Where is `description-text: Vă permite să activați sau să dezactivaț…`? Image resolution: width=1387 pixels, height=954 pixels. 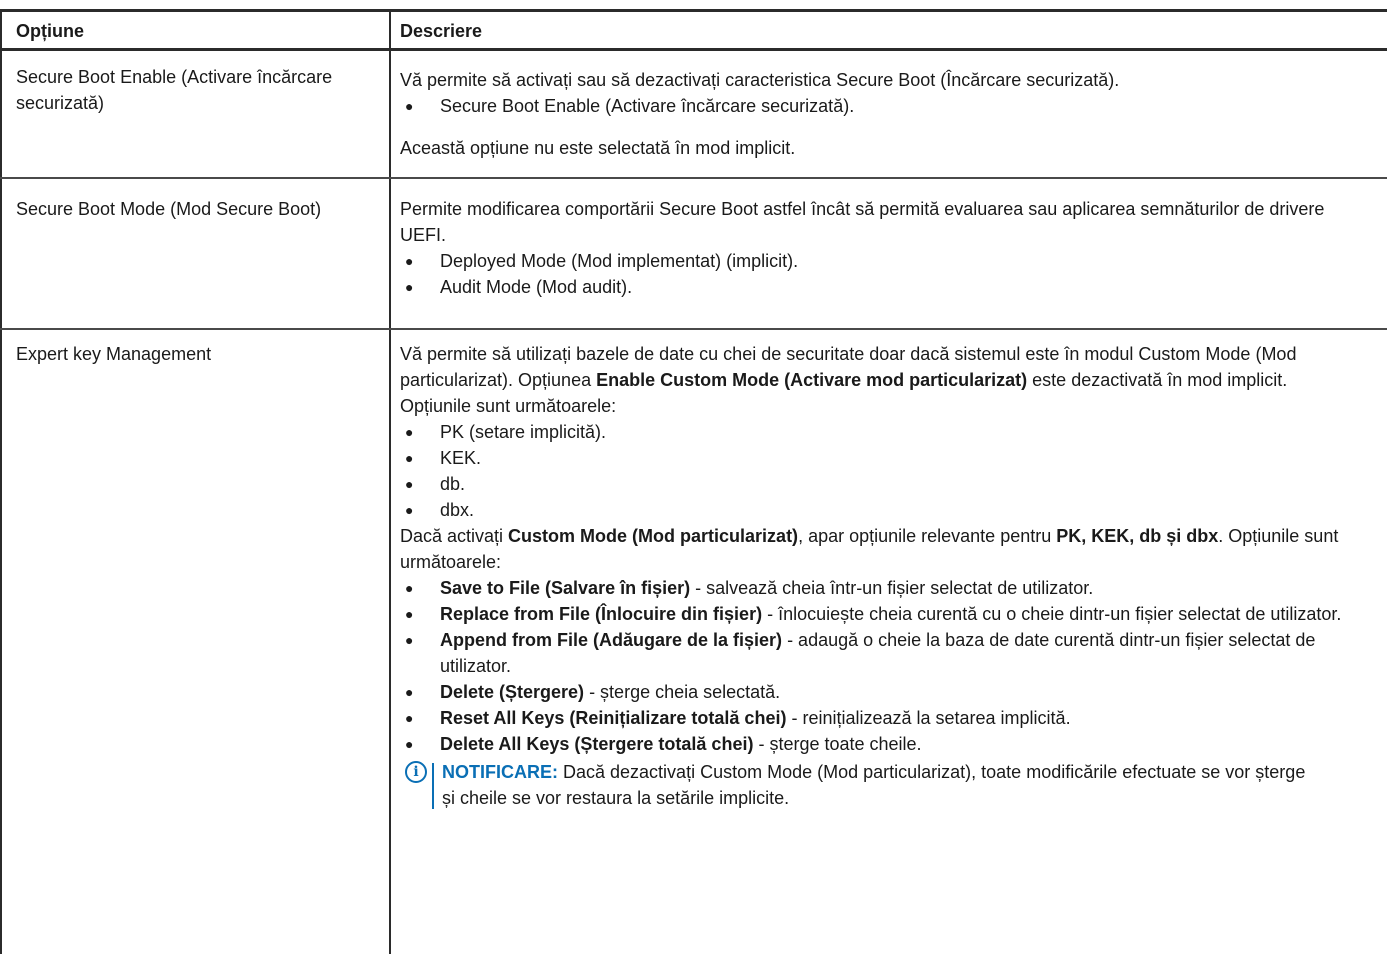
description-text: Vă permite să activați sau să dezactivaț… is located at coordinates (760, 80).